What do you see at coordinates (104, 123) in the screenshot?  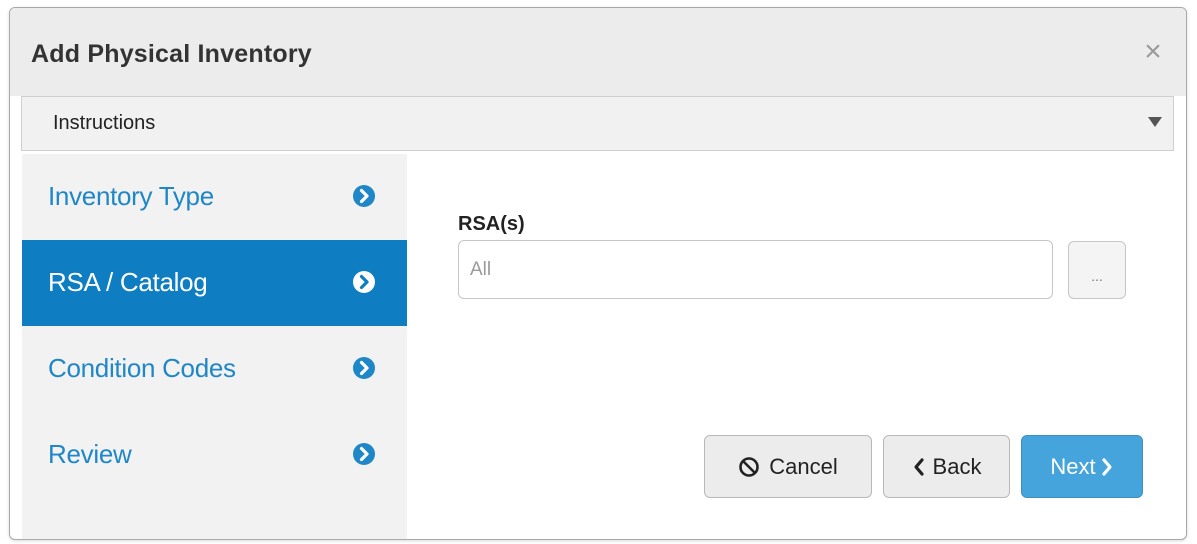 I see `instructions-label: Instructions` at bounding box center [104, 123].